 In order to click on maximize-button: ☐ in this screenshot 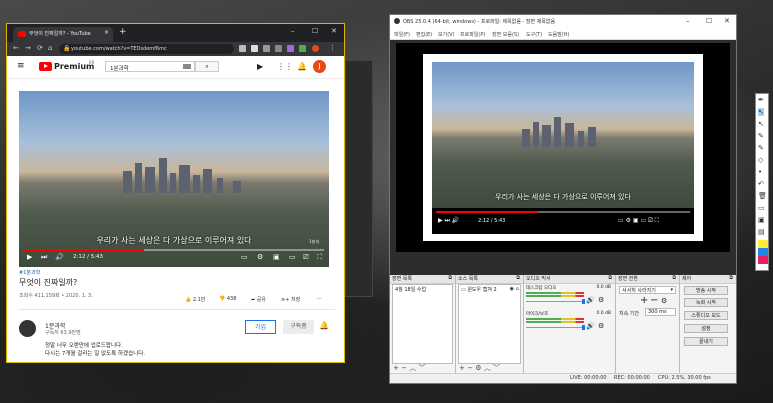, I will do `click(315, 31)`.